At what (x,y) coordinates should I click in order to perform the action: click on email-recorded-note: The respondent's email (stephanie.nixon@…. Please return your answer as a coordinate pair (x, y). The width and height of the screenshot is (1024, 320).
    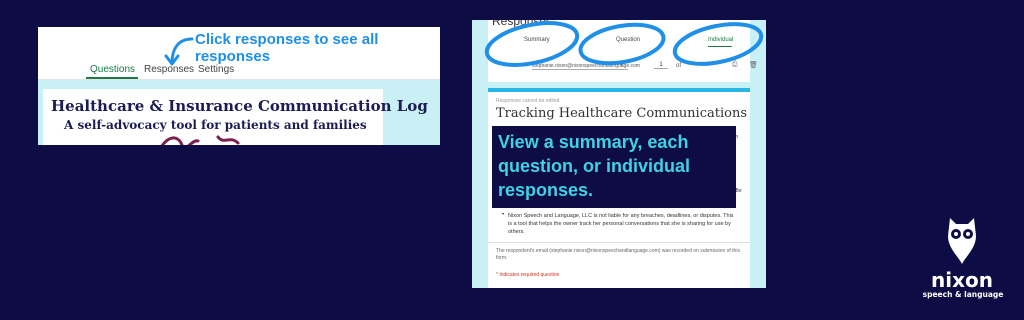
    Looking at the image, I should click on (618, 254).